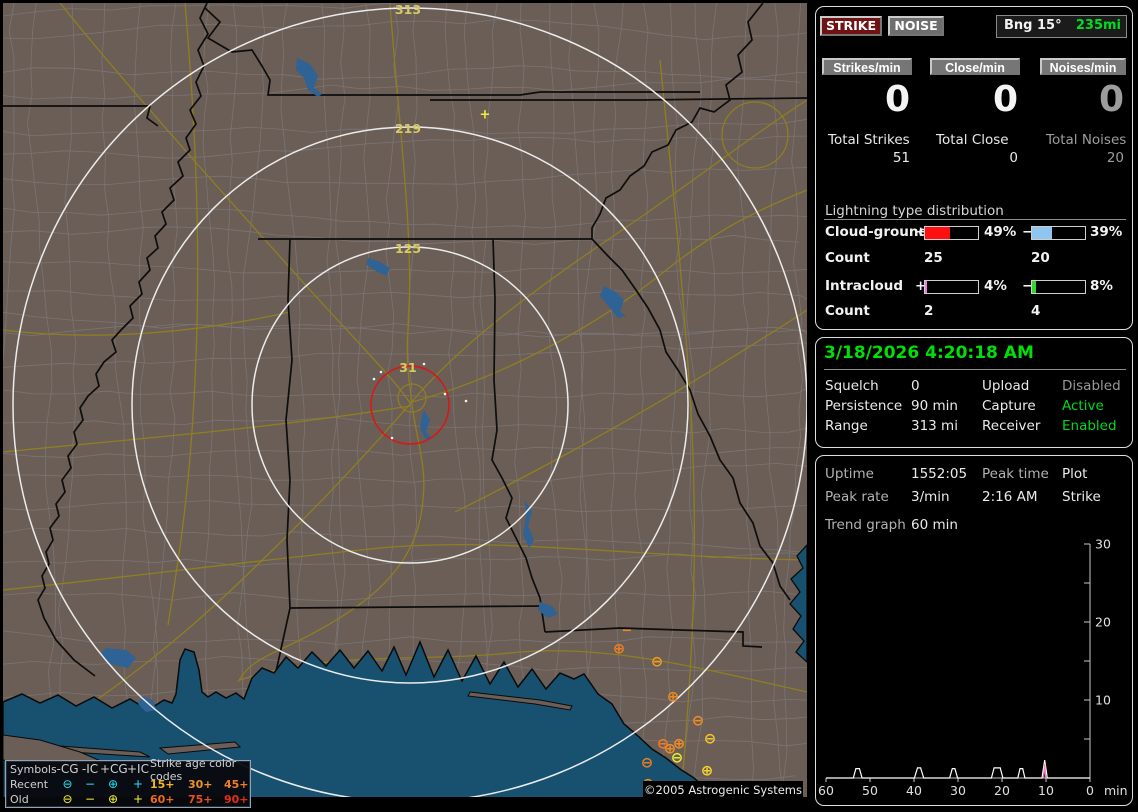 This screenshot has height=812, width=1138. What do you see at coordinates (90, 799) in the screenshot?
I see `minus-icon: −` at bounding box center [90, 799].